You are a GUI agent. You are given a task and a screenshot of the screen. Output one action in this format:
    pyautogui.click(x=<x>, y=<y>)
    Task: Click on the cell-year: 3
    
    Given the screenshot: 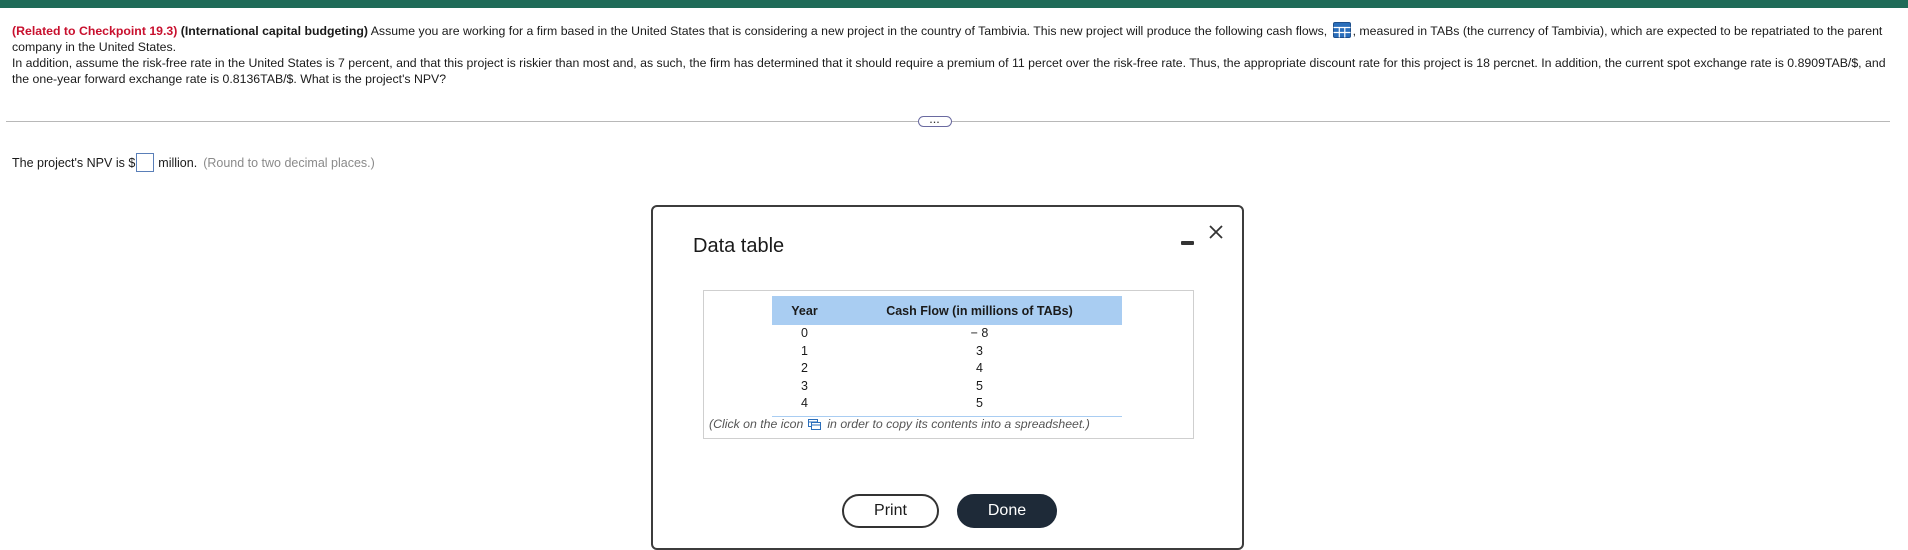 What is the action you would take?
    pyautogui.click(x=804, y=385)
    